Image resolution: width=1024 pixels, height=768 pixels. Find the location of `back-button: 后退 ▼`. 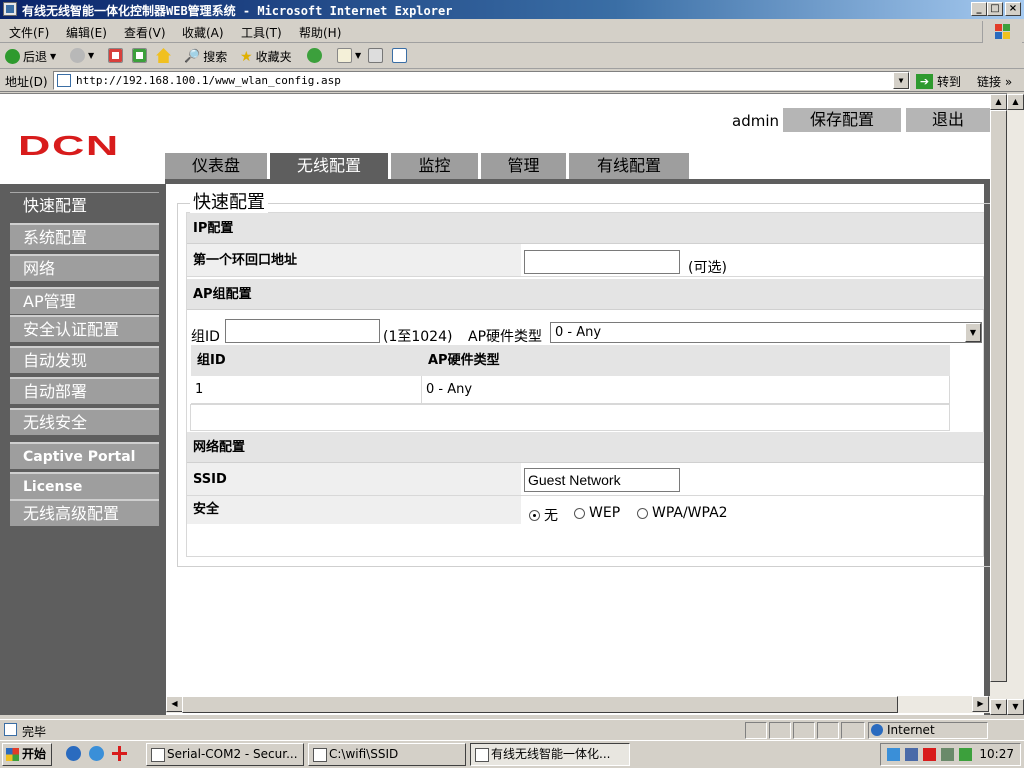

back-button: 后退 ▼ is located at coordinates (30, 56).